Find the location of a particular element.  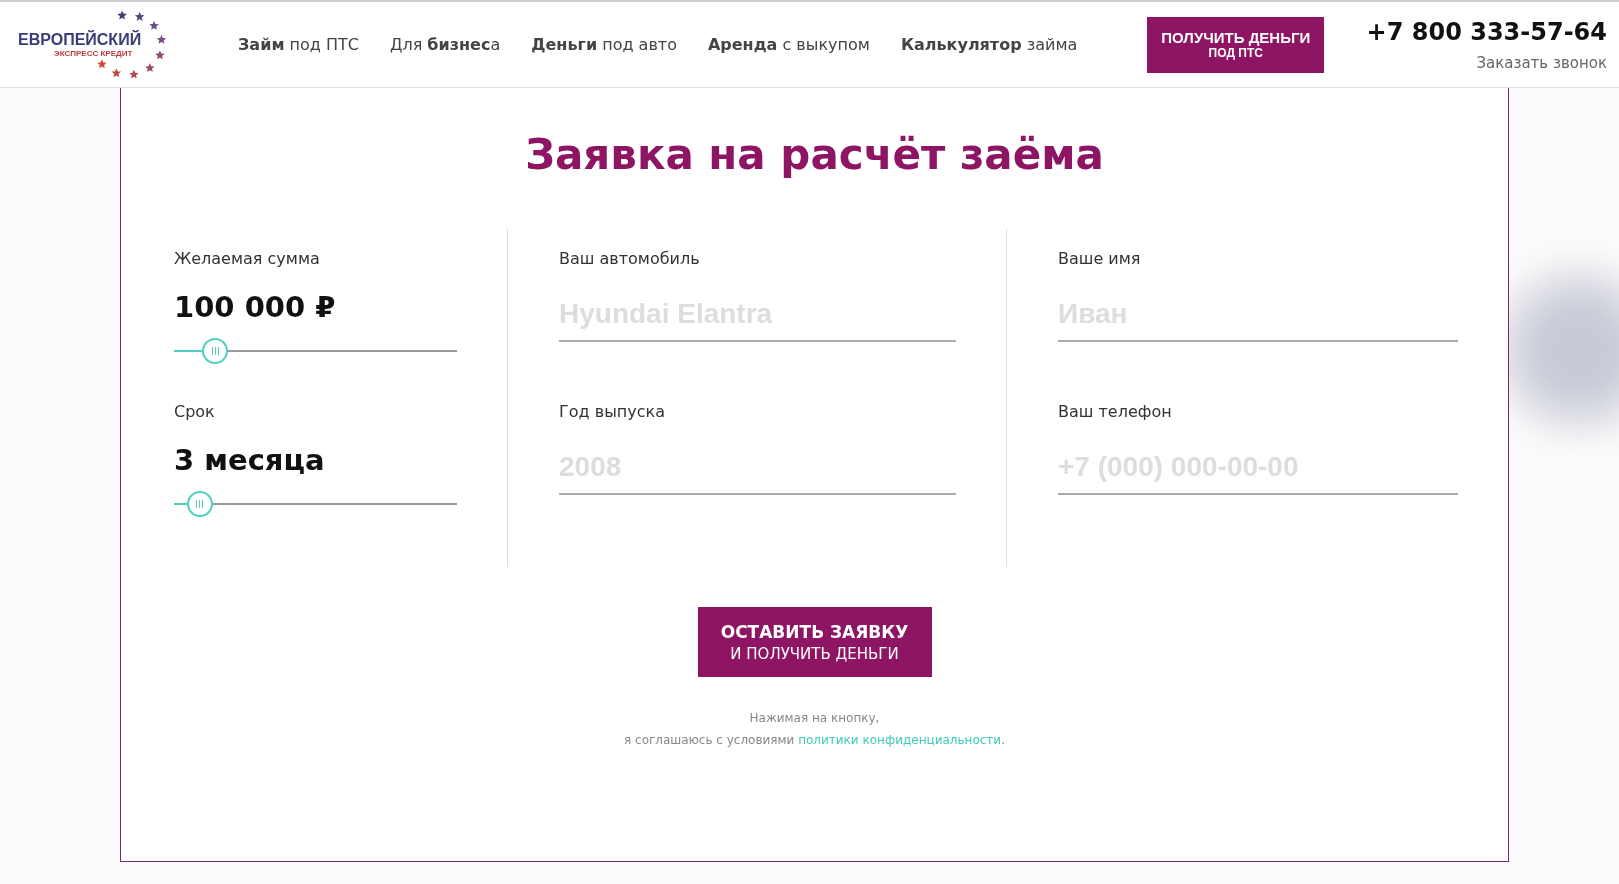

logo-subtitle: ЭКСПРЕСС КРЕДИТ is located at coordinates (94, 53).